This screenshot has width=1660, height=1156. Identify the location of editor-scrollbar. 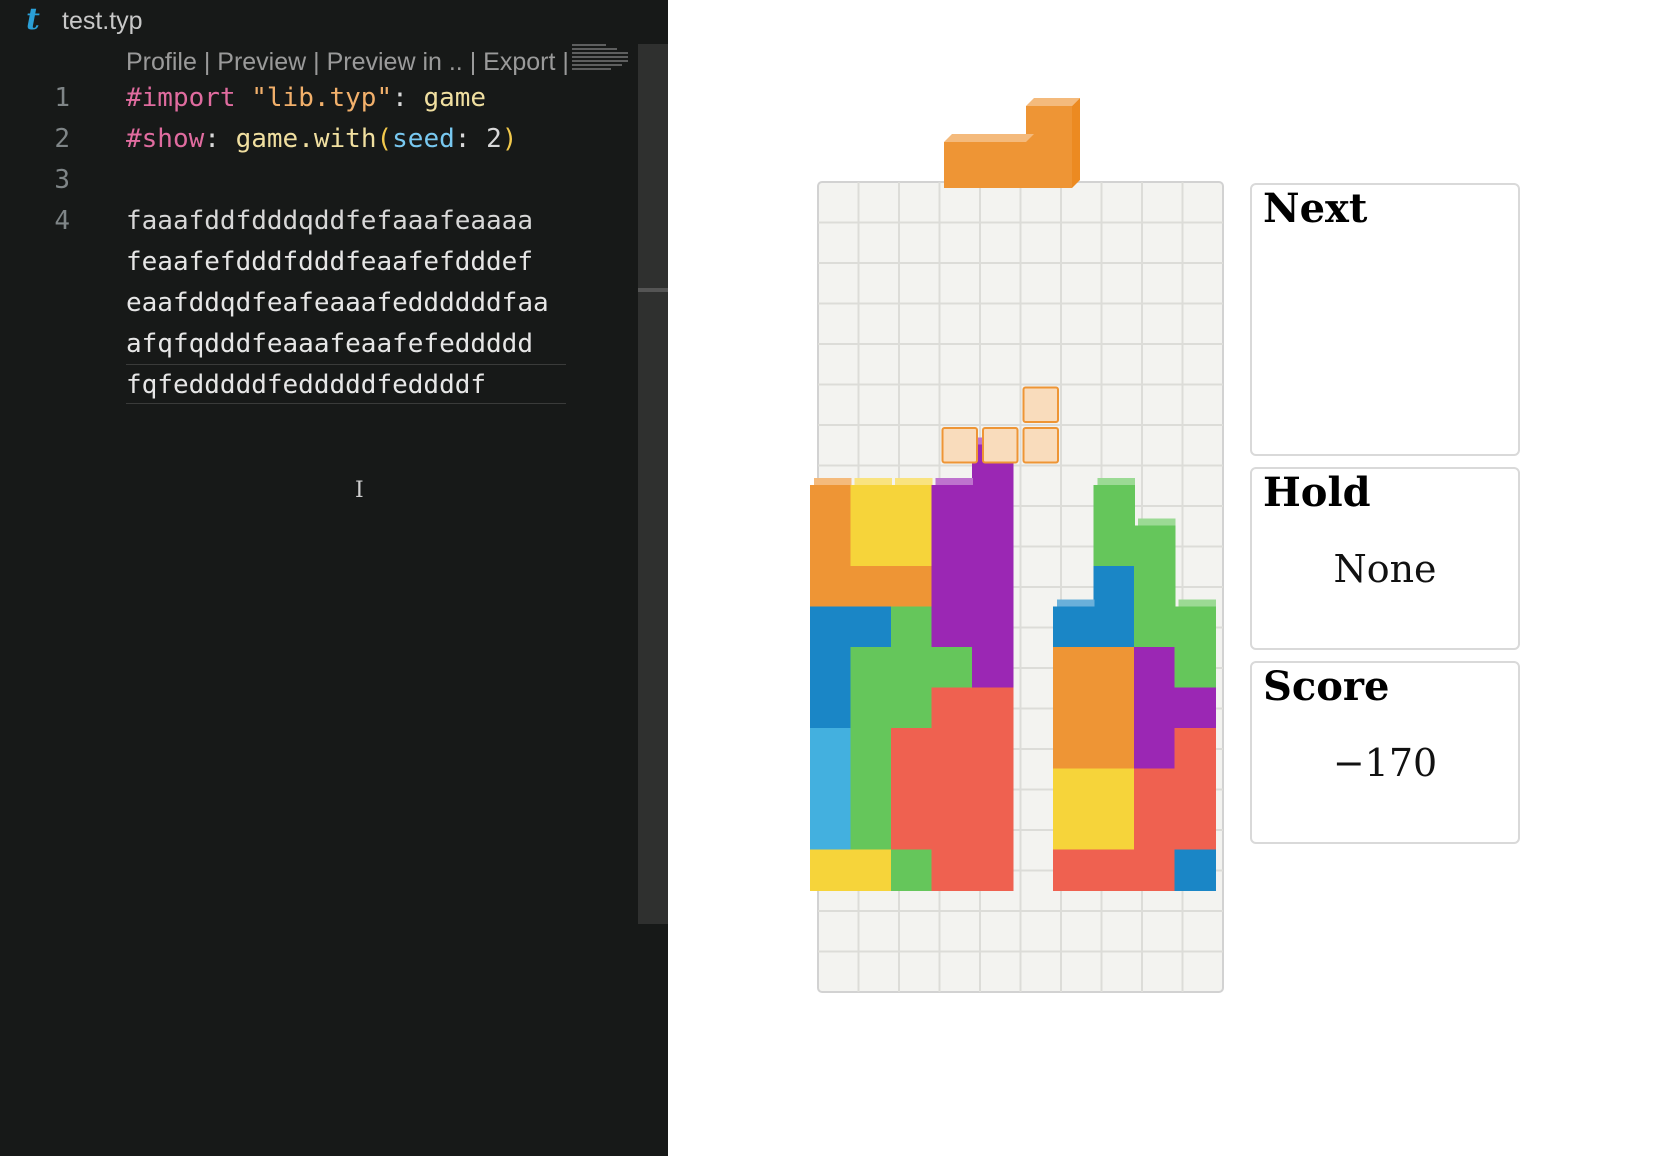
(653, 484).